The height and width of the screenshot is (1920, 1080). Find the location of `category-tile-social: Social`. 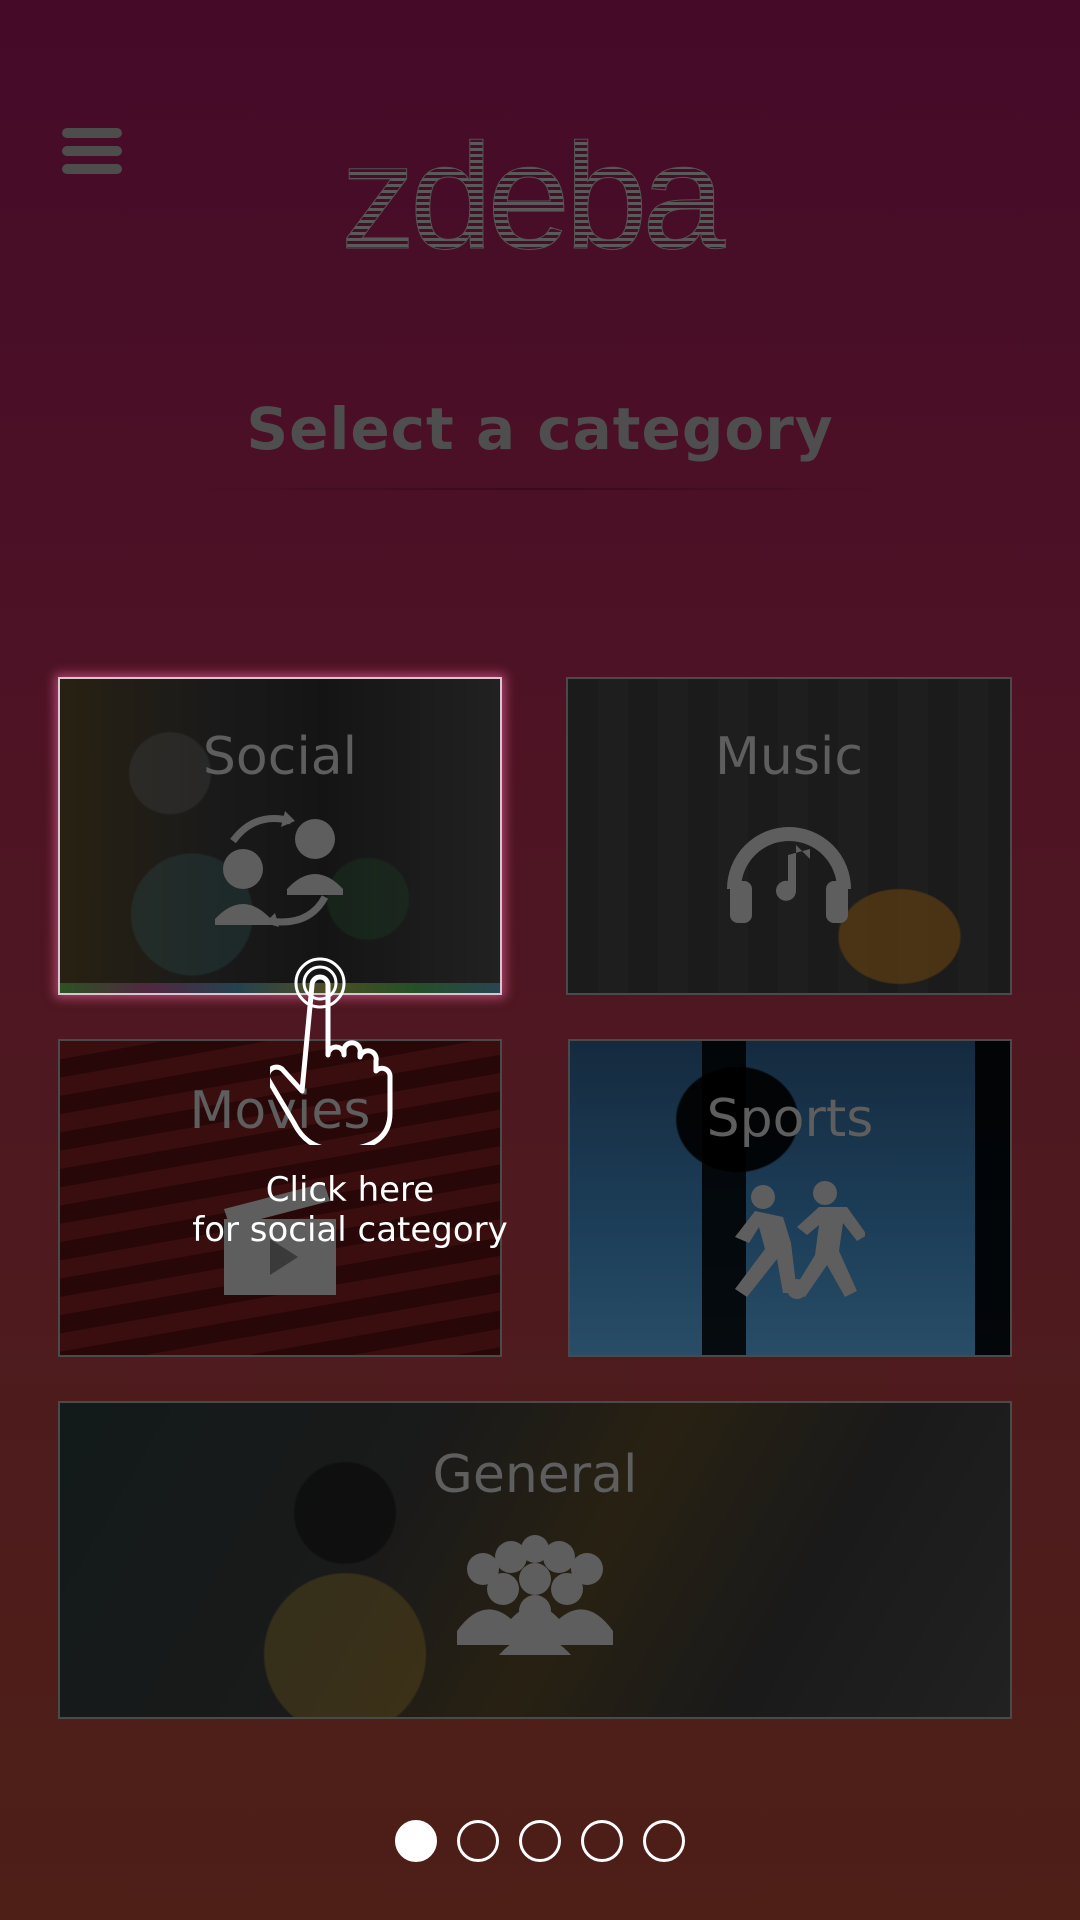

category-tile-social: Social is located at coordinates (280, 836).